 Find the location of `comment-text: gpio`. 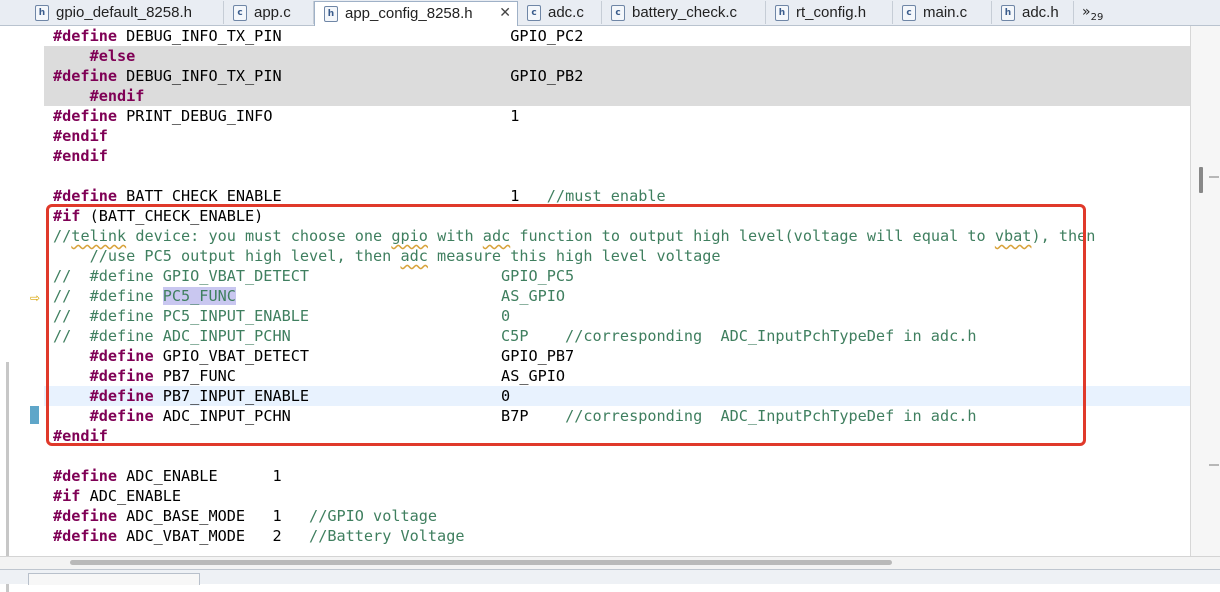

comment-text: gpio is located at coordinates (409, 236).